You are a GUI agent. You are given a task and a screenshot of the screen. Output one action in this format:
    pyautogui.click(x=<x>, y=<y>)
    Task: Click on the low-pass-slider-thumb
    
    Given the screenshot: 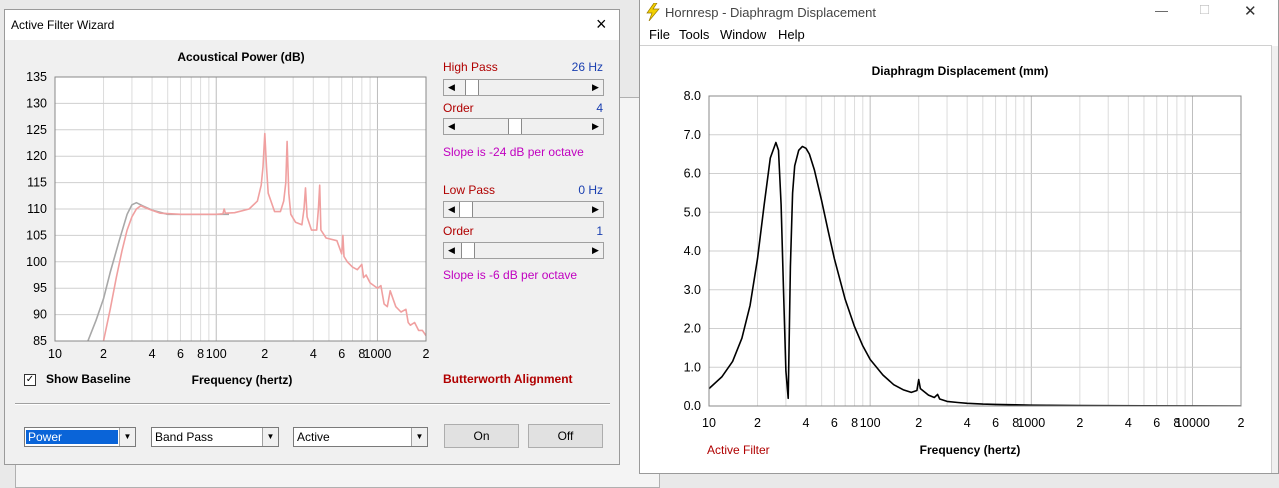 What is the action you would take?
    pyautogui.click(x=466, y=209)
    